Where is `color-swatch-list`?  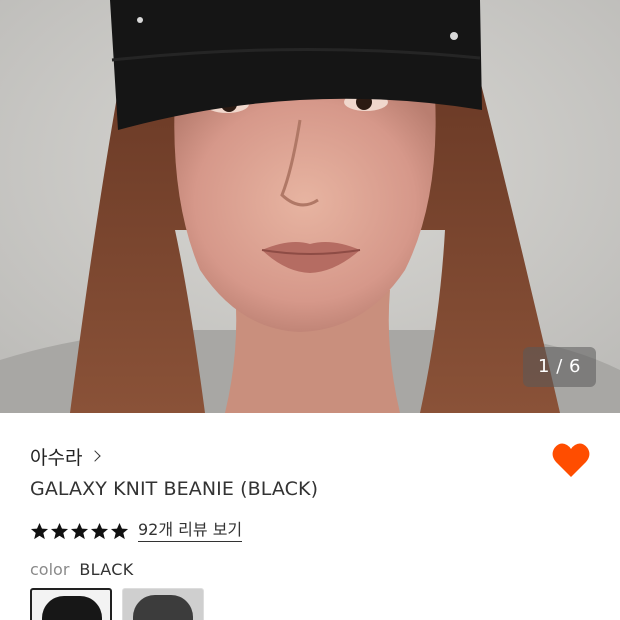 color-swatch-list is located at coordinates (117, 604).